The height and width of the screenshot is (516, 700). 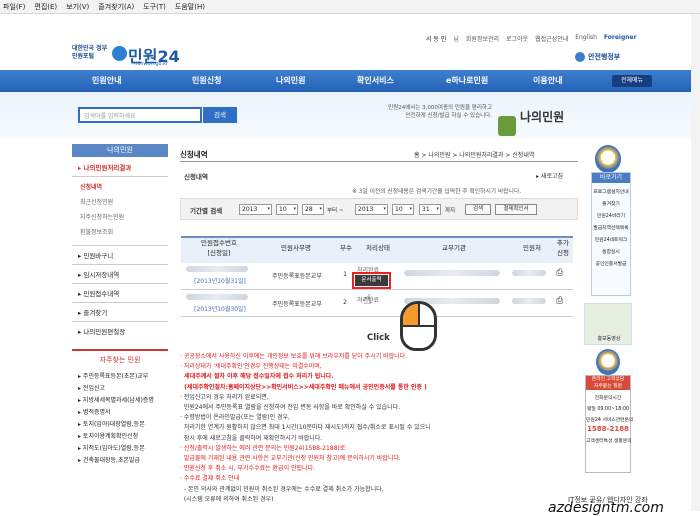 What do you see at coordinates (482, 38) in the screenshot?
I see `link-member-info: 회원정보관리` at bounding box center [482, 38].